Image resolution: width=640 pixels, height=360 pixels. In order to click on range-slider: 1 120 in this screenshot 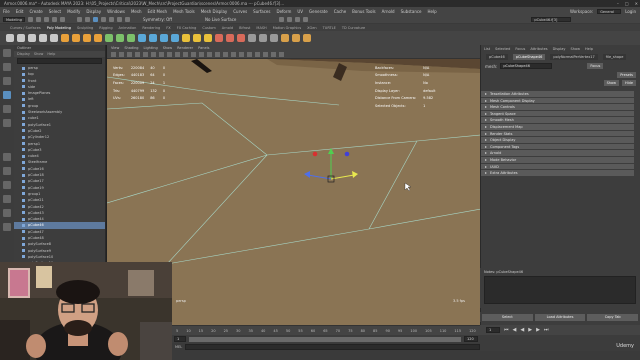, I will do `click(326, 339)`.